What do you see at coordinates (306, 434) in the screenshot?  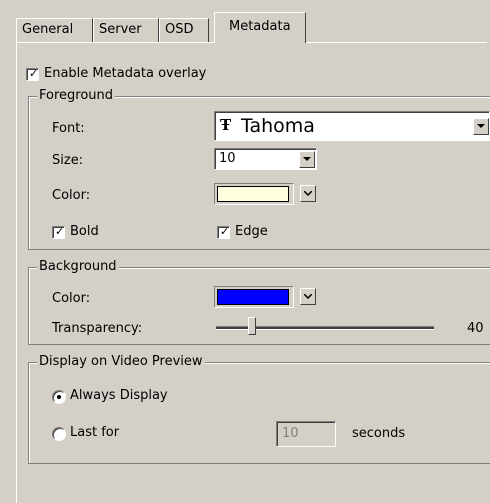 I see `seconds-input: 10` at bounding box center [306, 434].